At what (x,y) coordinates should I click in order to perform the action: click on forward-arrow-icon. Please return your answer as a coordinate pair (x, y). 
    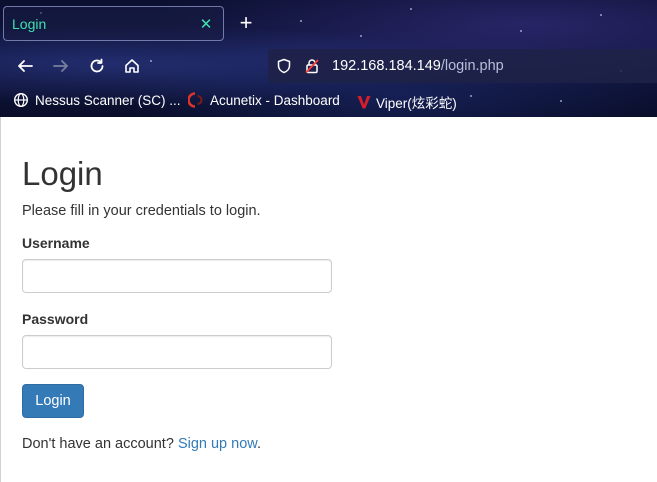
    Looking at the image, I should click on (60, 66).